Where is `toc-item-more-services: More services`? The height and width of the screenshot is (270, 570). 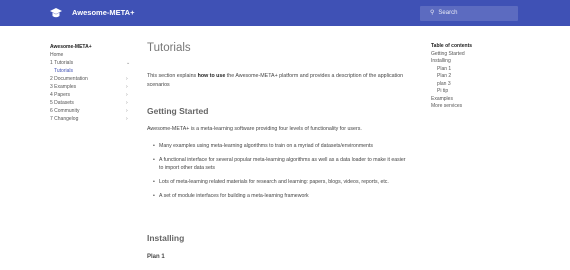 toc-item-more-services: More services is located at coordinates (486, 107).